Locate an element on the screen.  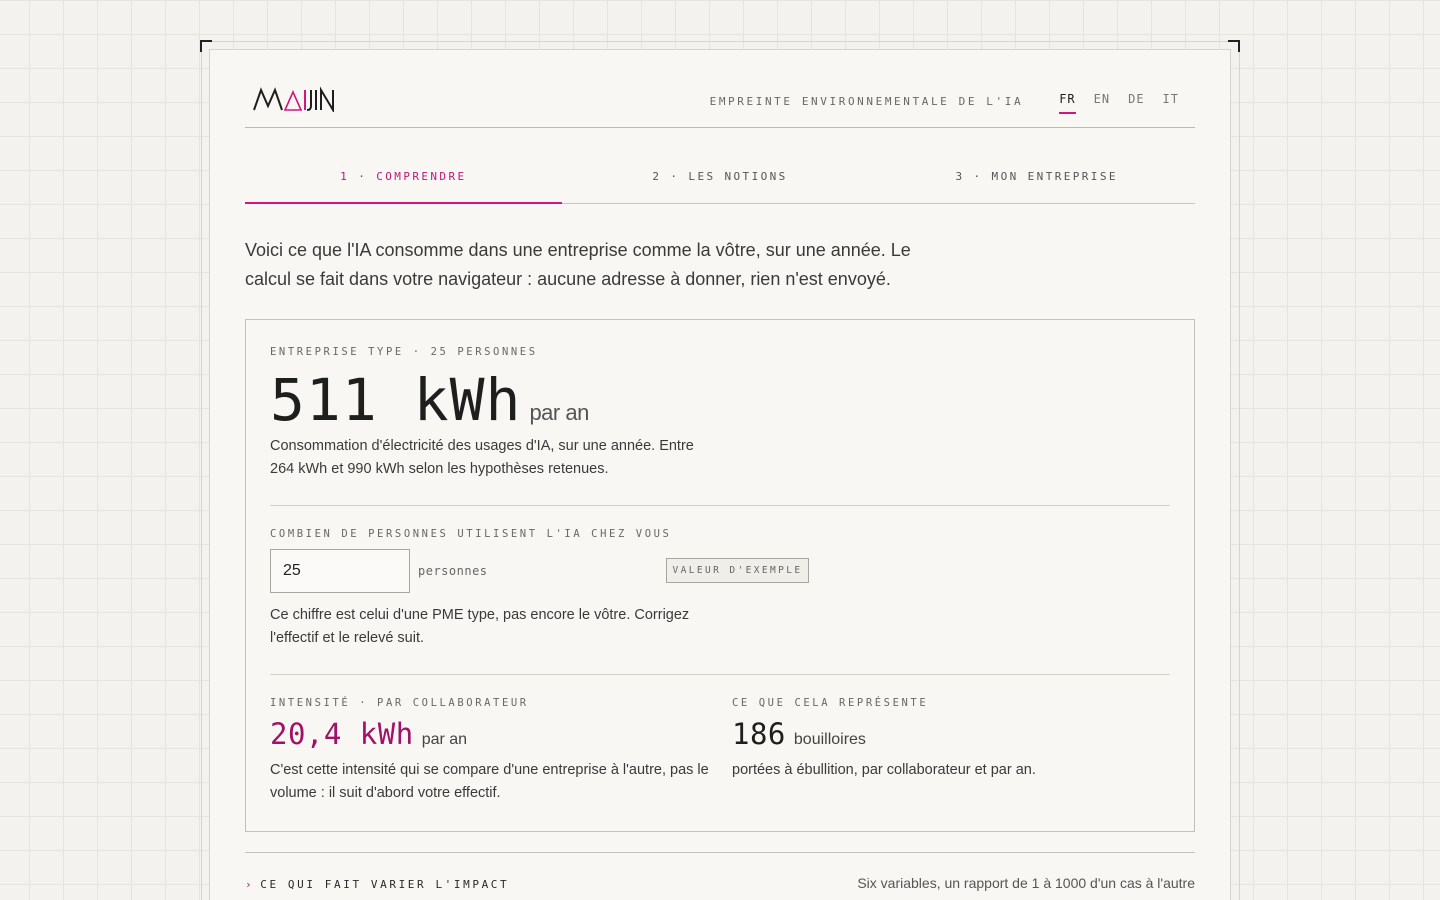
total-value: 511 kWh is located at coordinates (396, 400).